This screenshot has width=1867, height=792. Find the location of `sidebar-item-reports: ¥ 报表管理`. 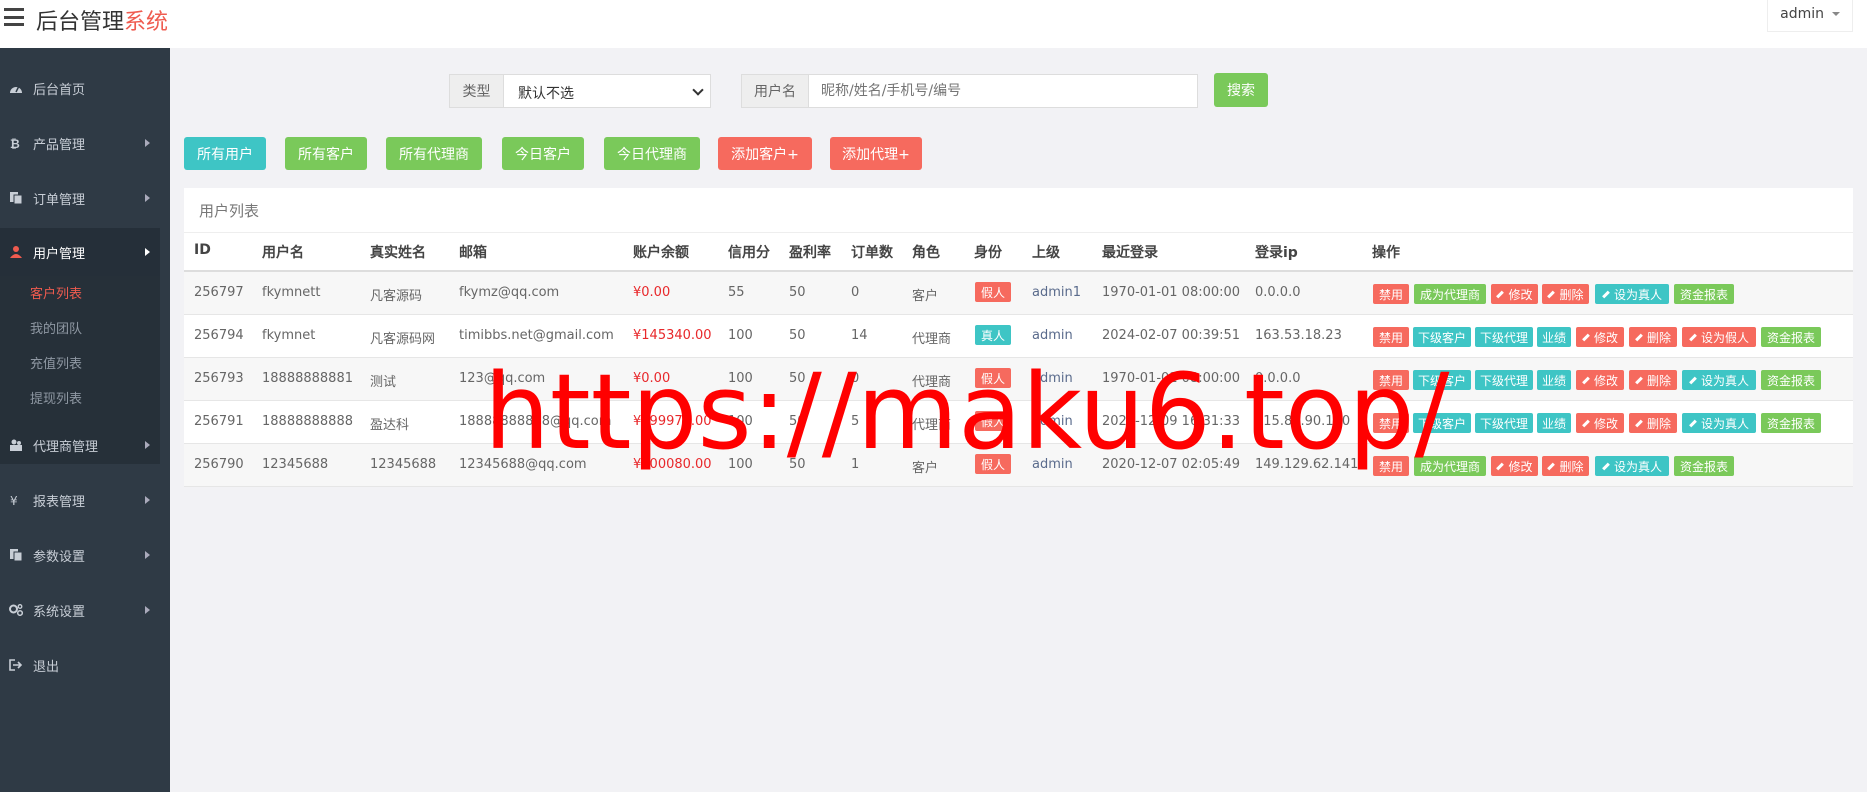

sidebar-item-reports: ¥ 报表管理 is located at coordinates (85, 500).